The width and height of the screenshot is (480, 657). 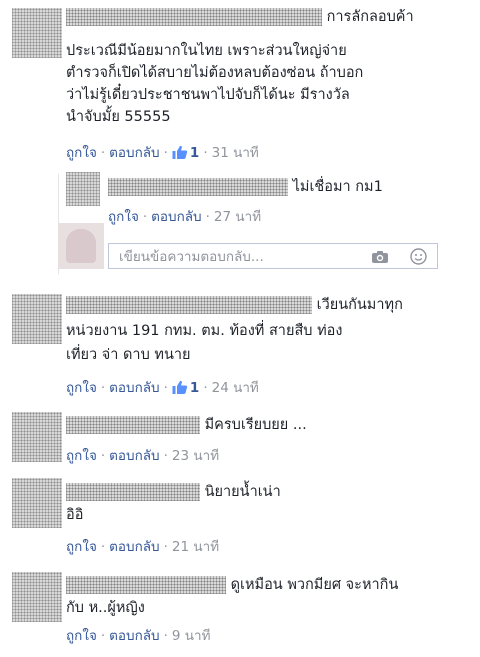 I want to click on comment-text: การลักลอบค้า, so click(x=240, y=17).